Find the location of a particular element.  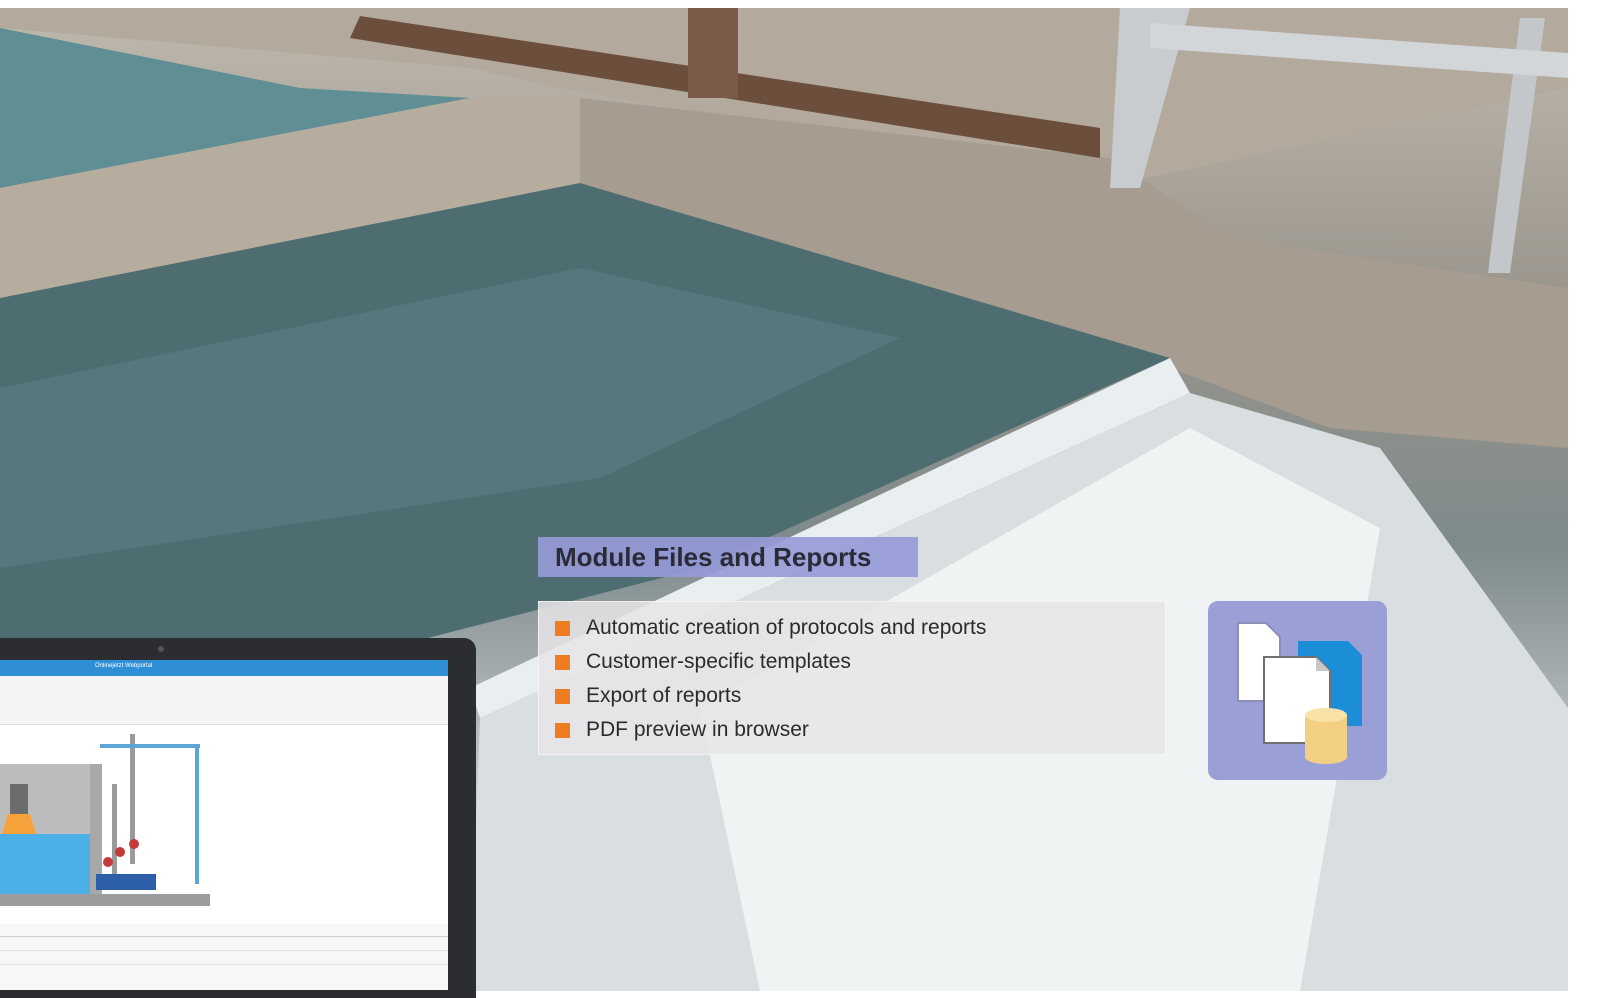

app-title: Onlinejetzt Webportal is located at coordinates (124, 666).